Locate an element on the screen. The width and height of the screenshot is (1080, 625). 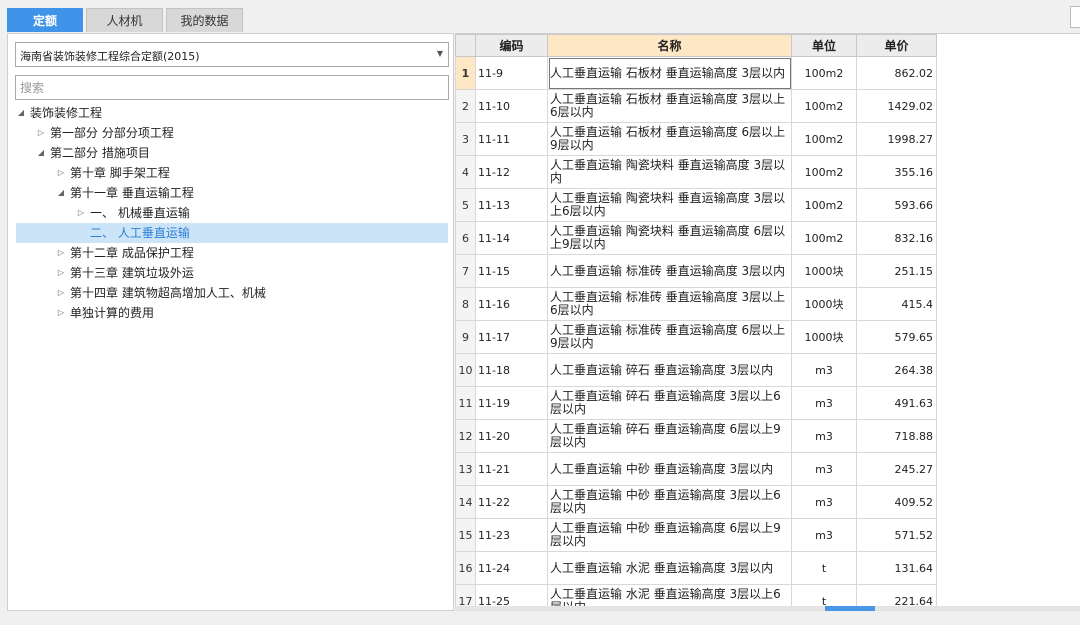
price-cell: 718.88 is located at coordinates (896, 436).